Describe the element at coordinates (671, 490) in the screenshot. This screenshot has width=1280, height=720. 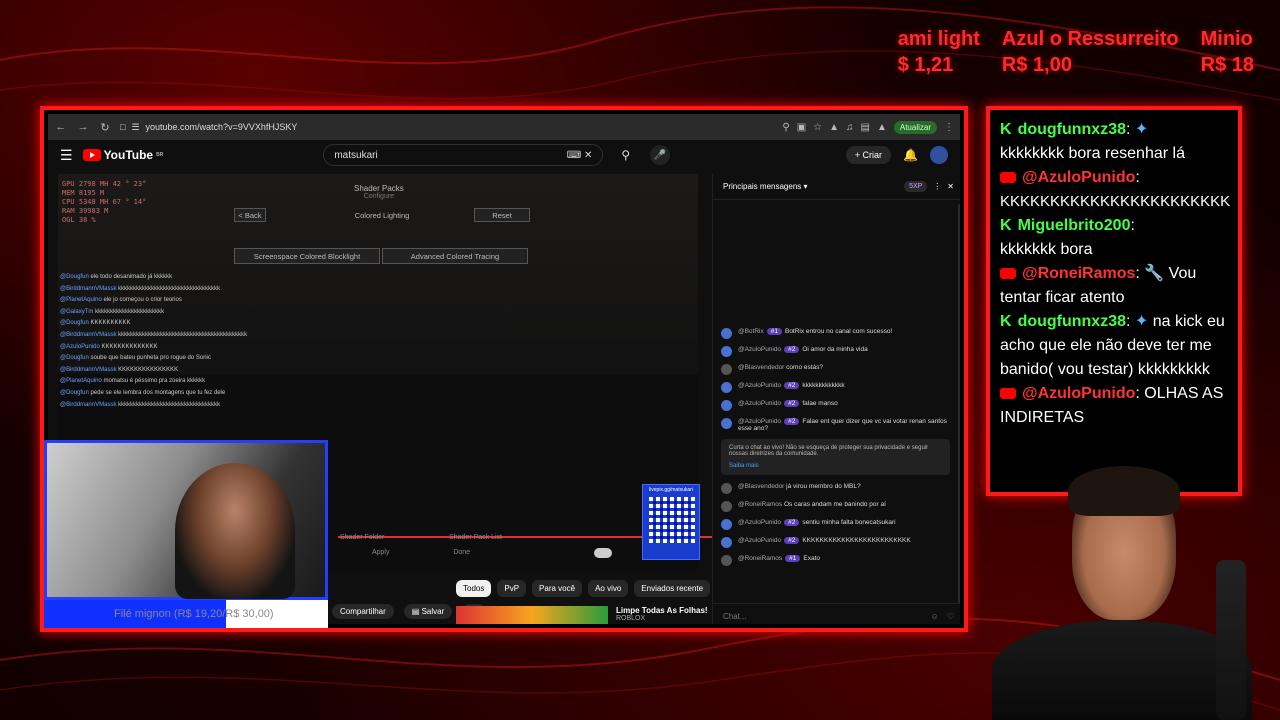
I see `qr-label: livepix.gg/matsukari` at that location.